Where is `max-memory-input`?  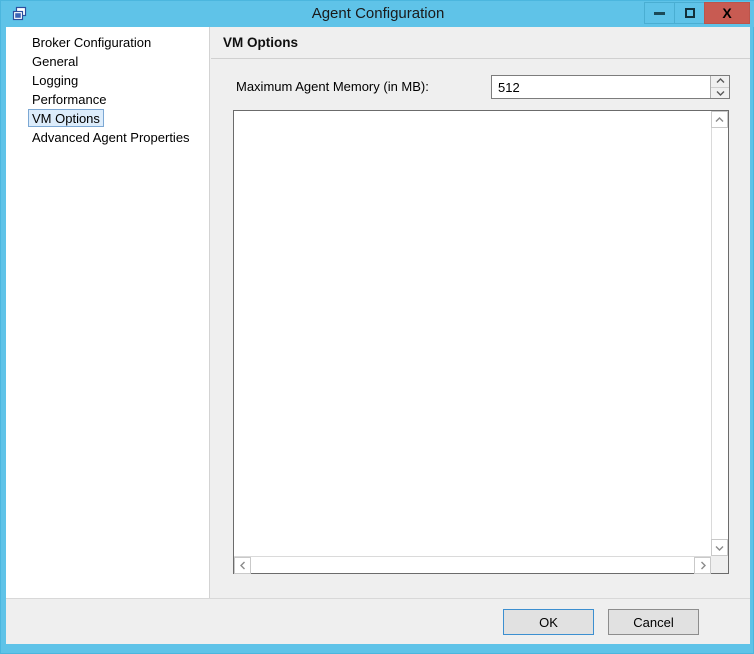 max-memory-input is located at coordinates (601, 87).